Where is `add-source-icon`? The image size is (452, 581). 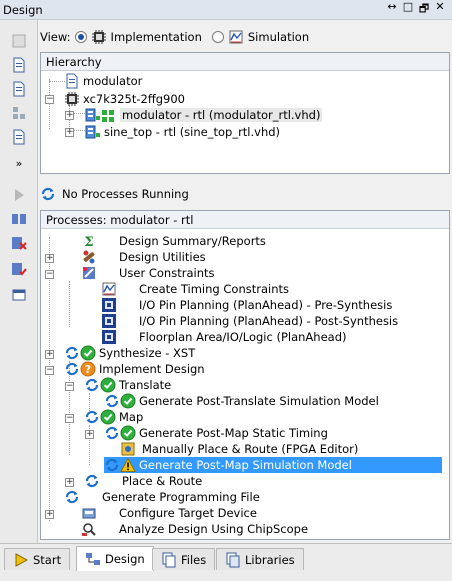 add-source-icon is located at coordinates (19, 65).